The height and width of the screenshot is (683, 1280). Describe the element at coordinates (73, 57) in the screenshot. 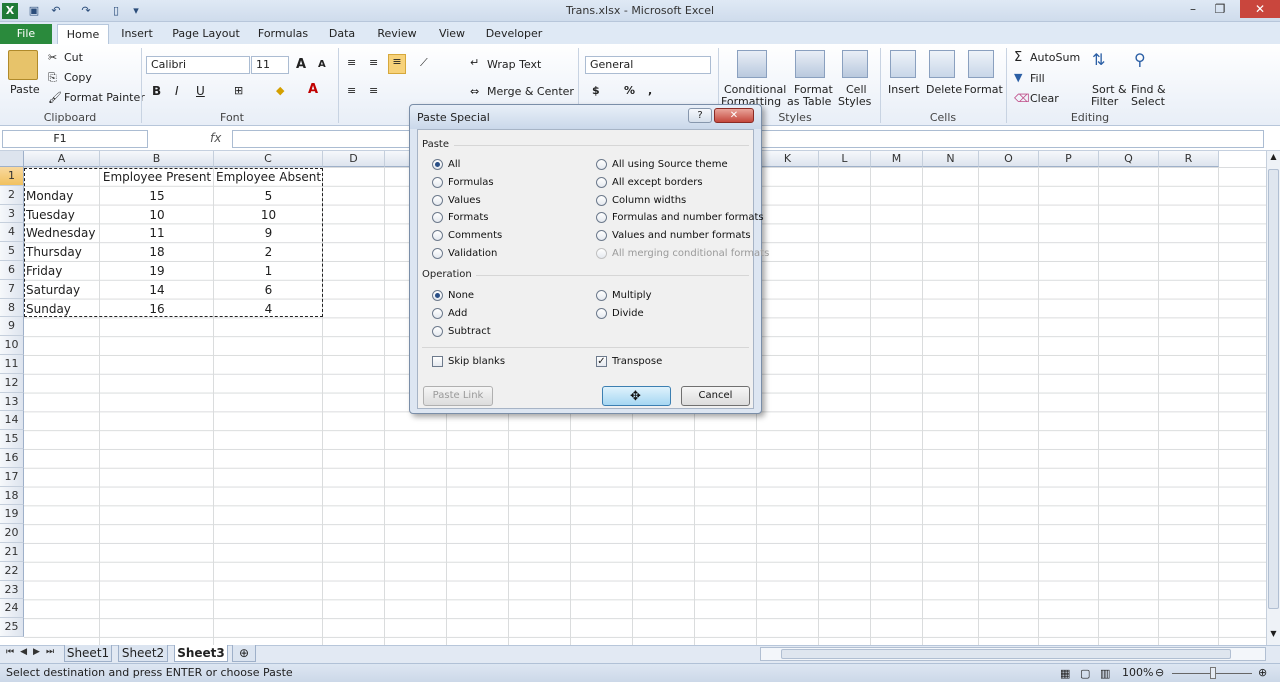

I see `cut-button: Cut` at that location.